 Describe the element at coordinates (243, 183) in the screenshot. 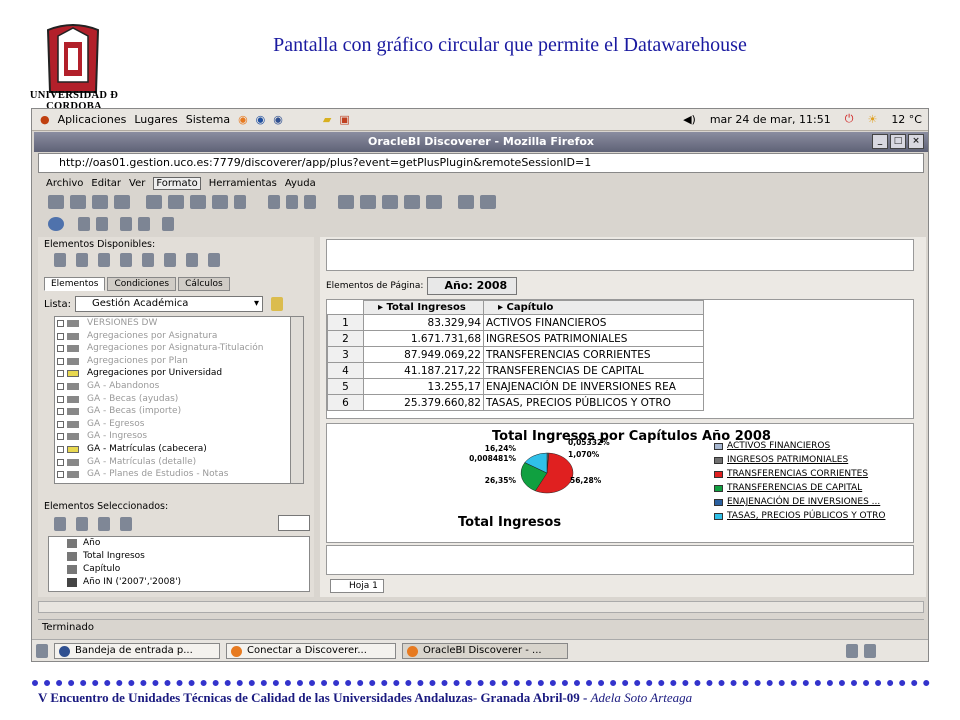

I see `menu-herramientas: Herramientas` at that location.